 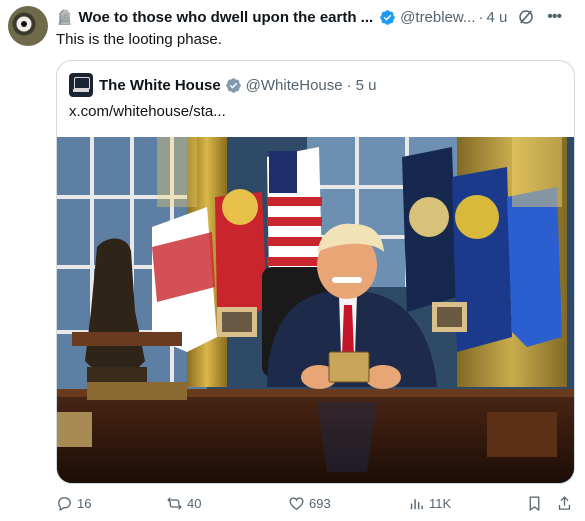 What do you see at coordinates (28, 26) in the screenshot?
I see `avatar` at bounding box center [28, 26].